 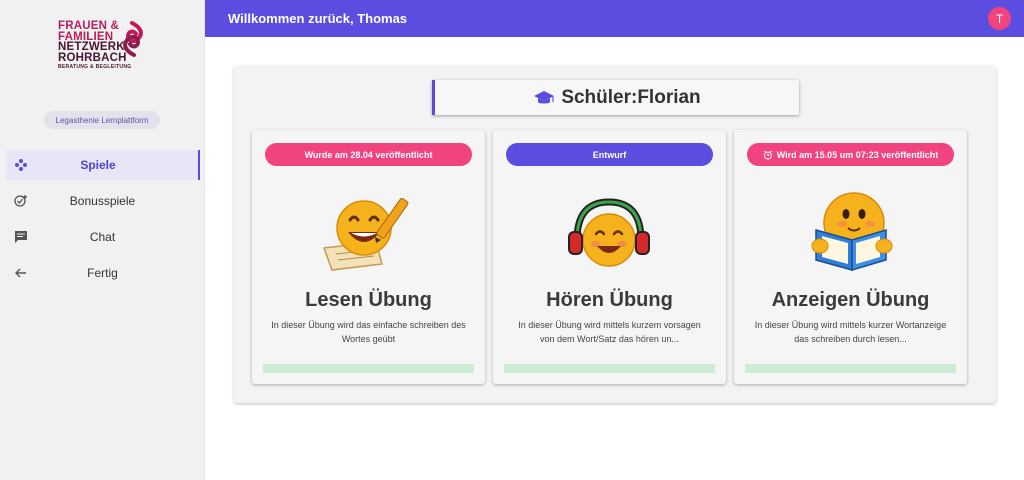 I want to click on sidebar-item-fertig: Fertig, so click(x=102, y=273).